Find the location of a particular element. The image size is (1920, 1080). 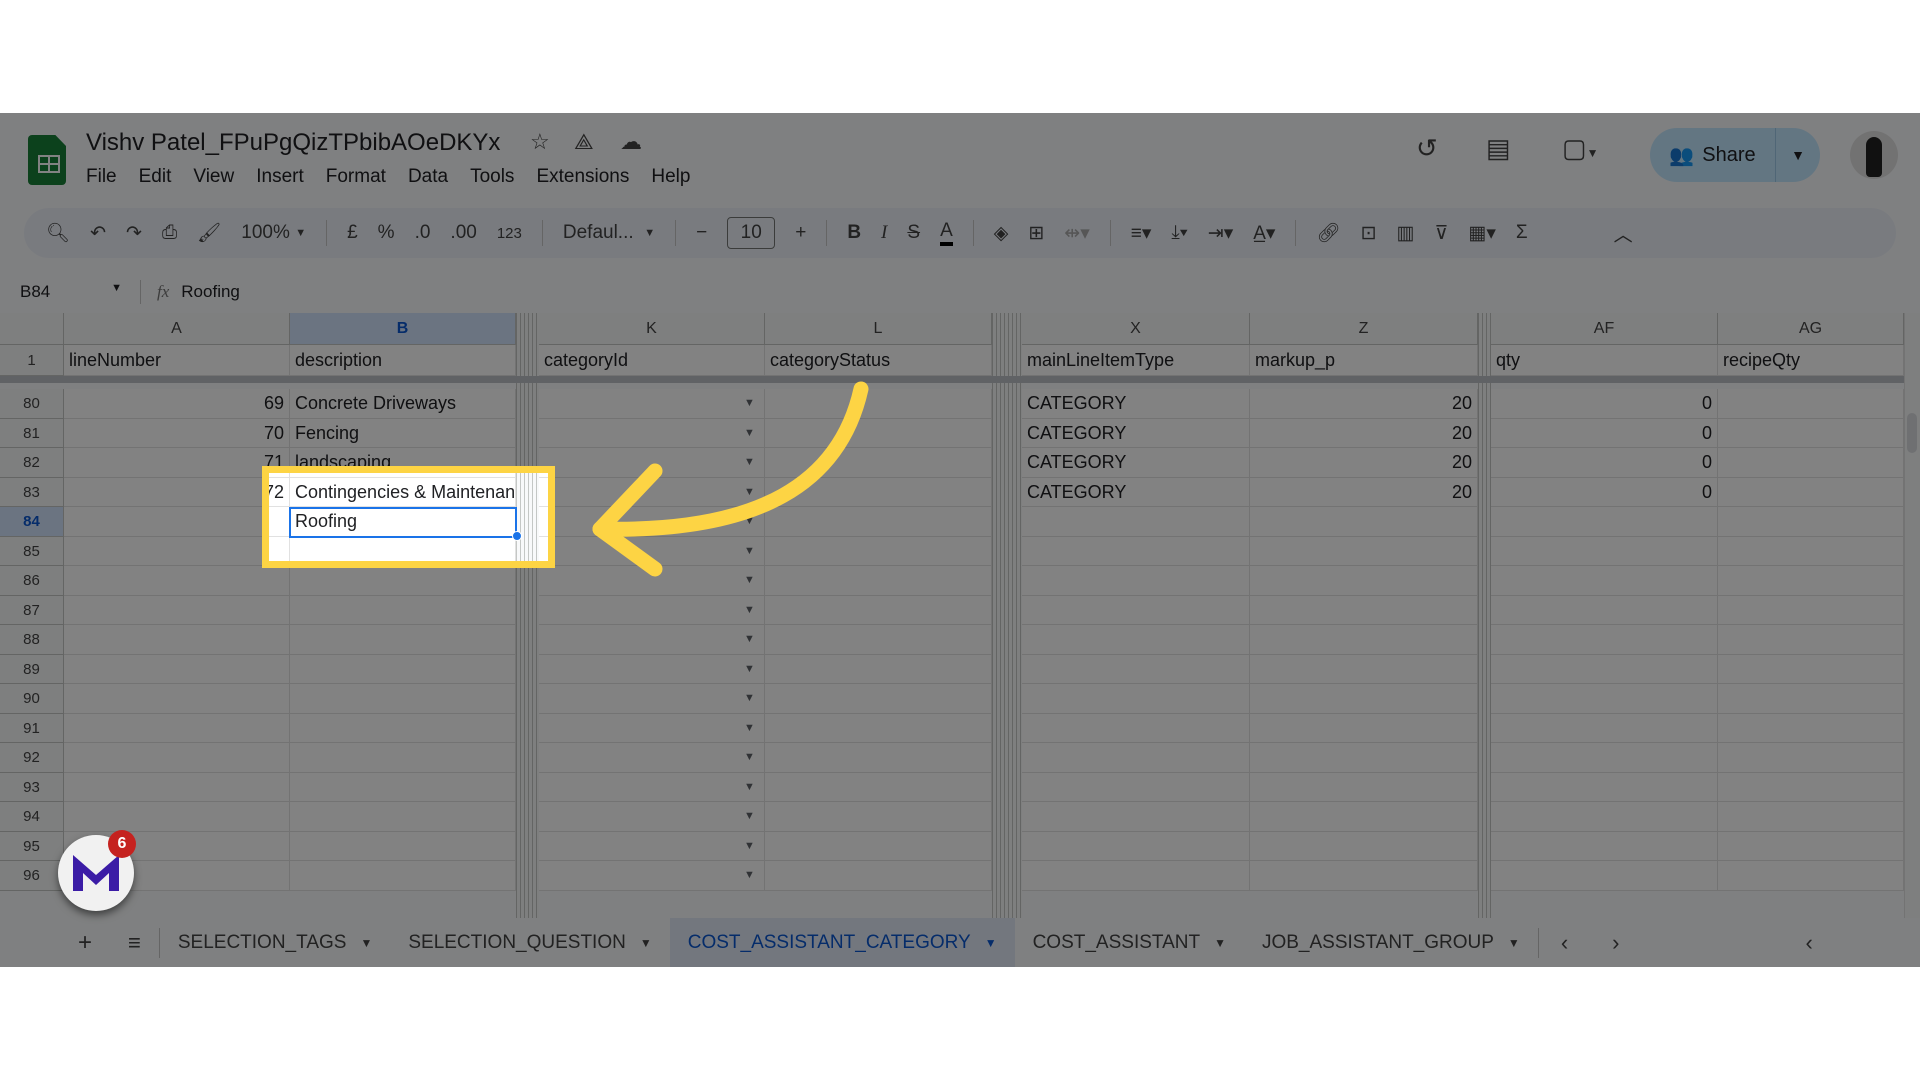

cell-b86 is located at coordinates (403, 581).